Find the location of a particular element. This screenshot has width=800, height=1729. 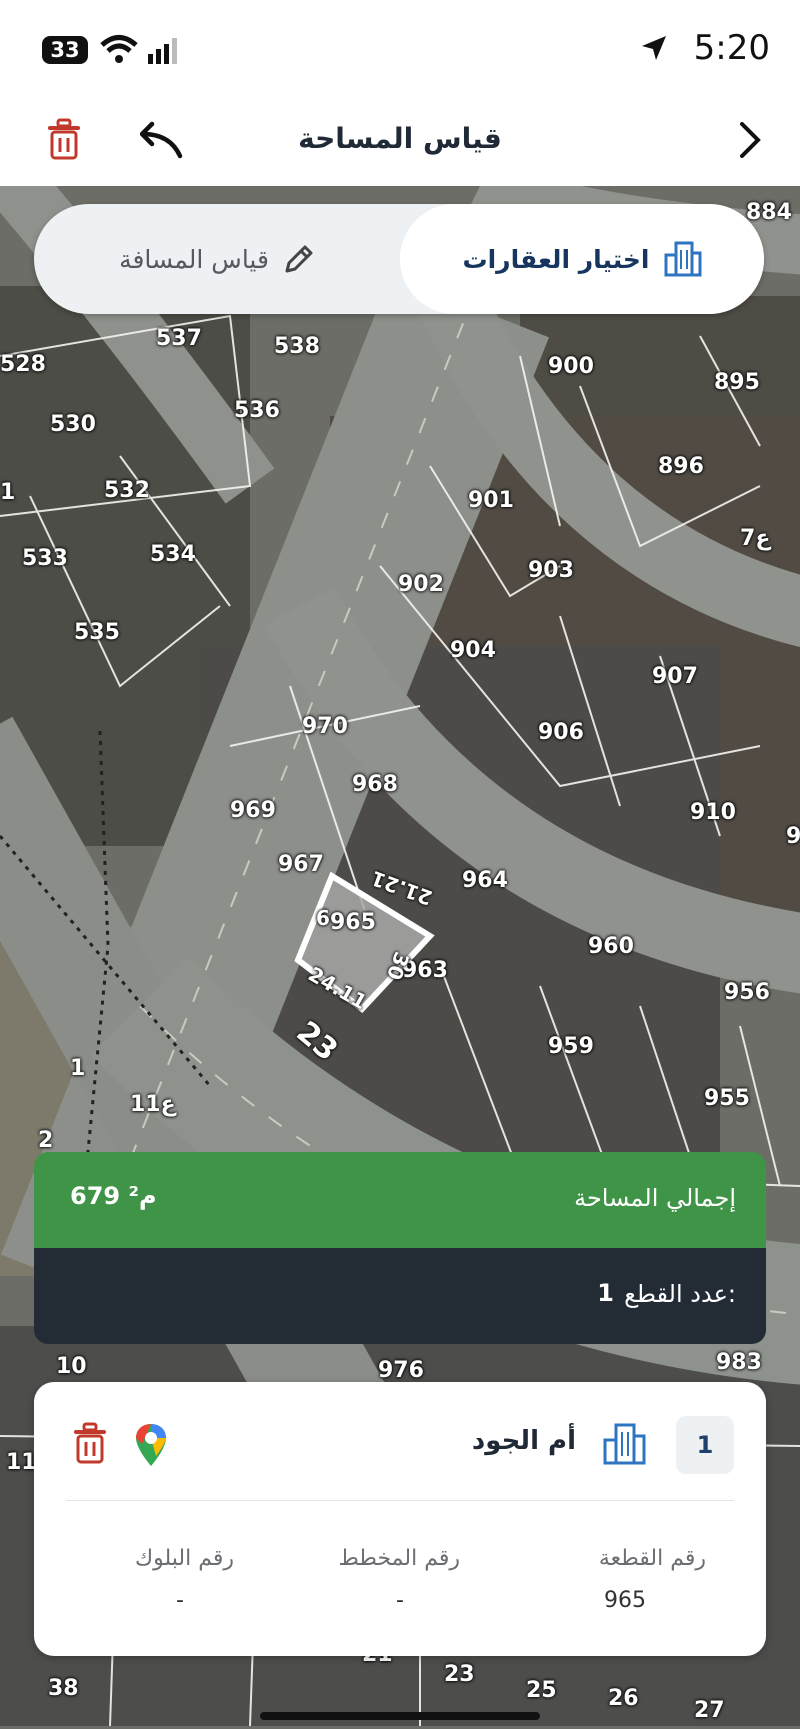

tab-select-properties: اختيار العقارات is located at coordinates (582, 259).